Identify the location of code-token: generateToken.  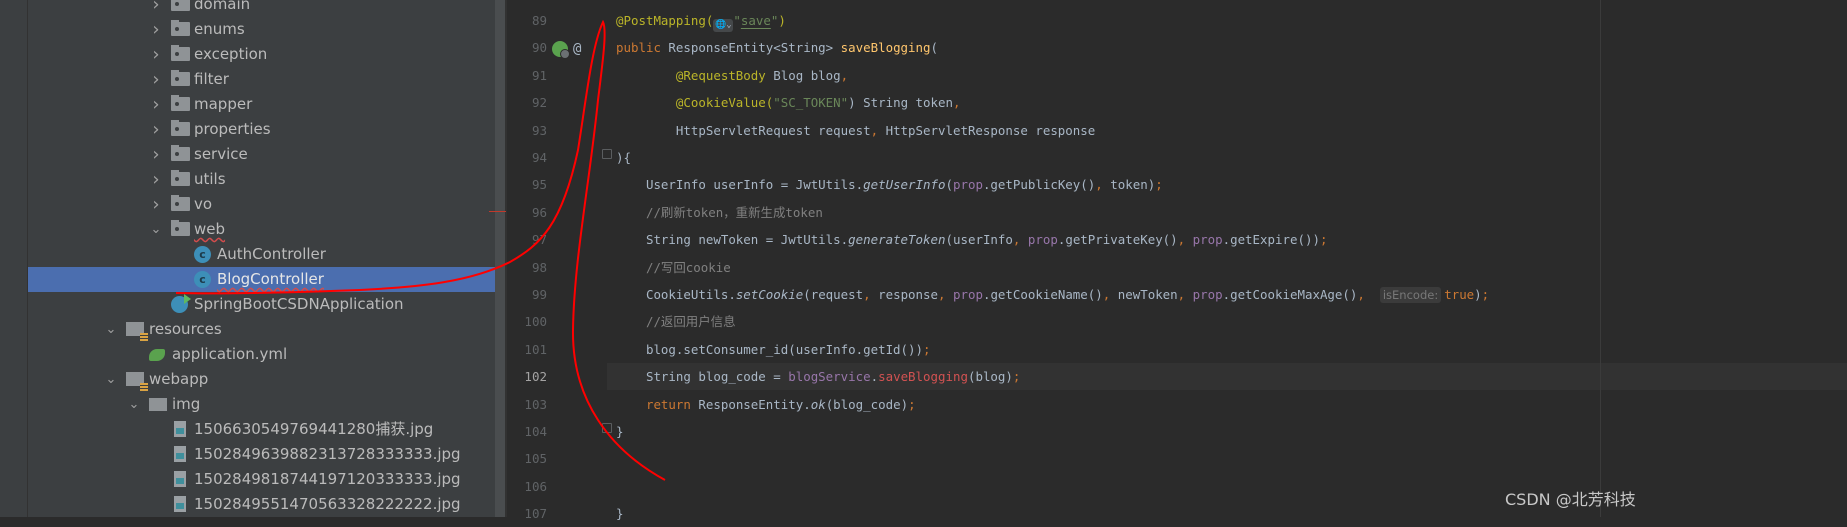
(897, 240).